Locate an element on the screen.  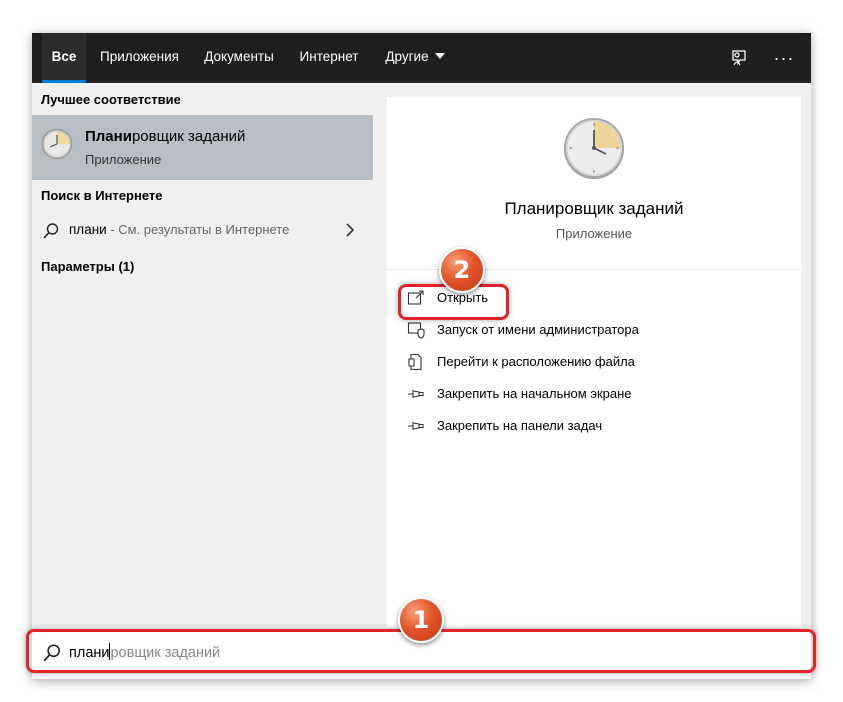
preview-app-type: Приложение is located at coordinates (594, 233).